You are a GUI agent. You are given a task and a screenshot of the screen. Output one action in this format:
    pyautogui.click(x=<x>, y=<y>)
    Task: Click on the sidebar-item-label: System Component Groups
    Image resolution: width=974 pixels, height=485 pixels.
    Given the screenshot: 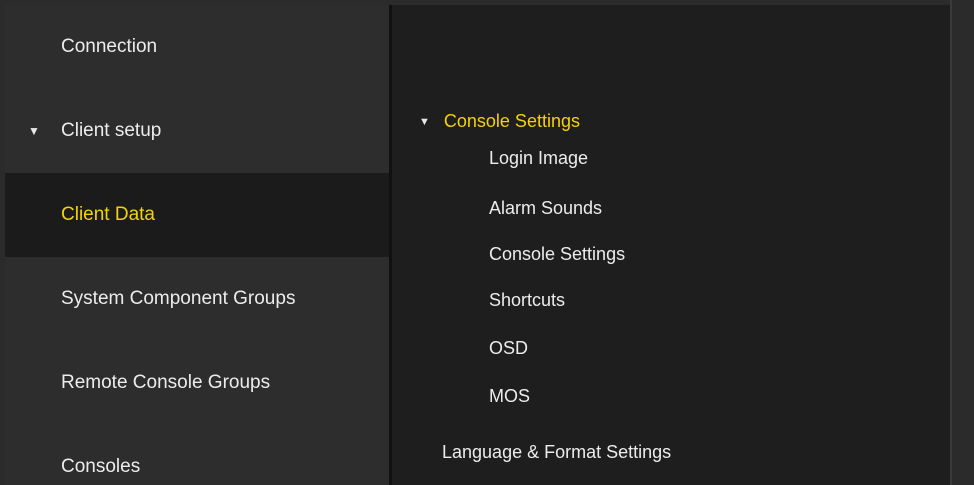 What is the action you would take?
    pyautogui.click(x=178, y=298)
    